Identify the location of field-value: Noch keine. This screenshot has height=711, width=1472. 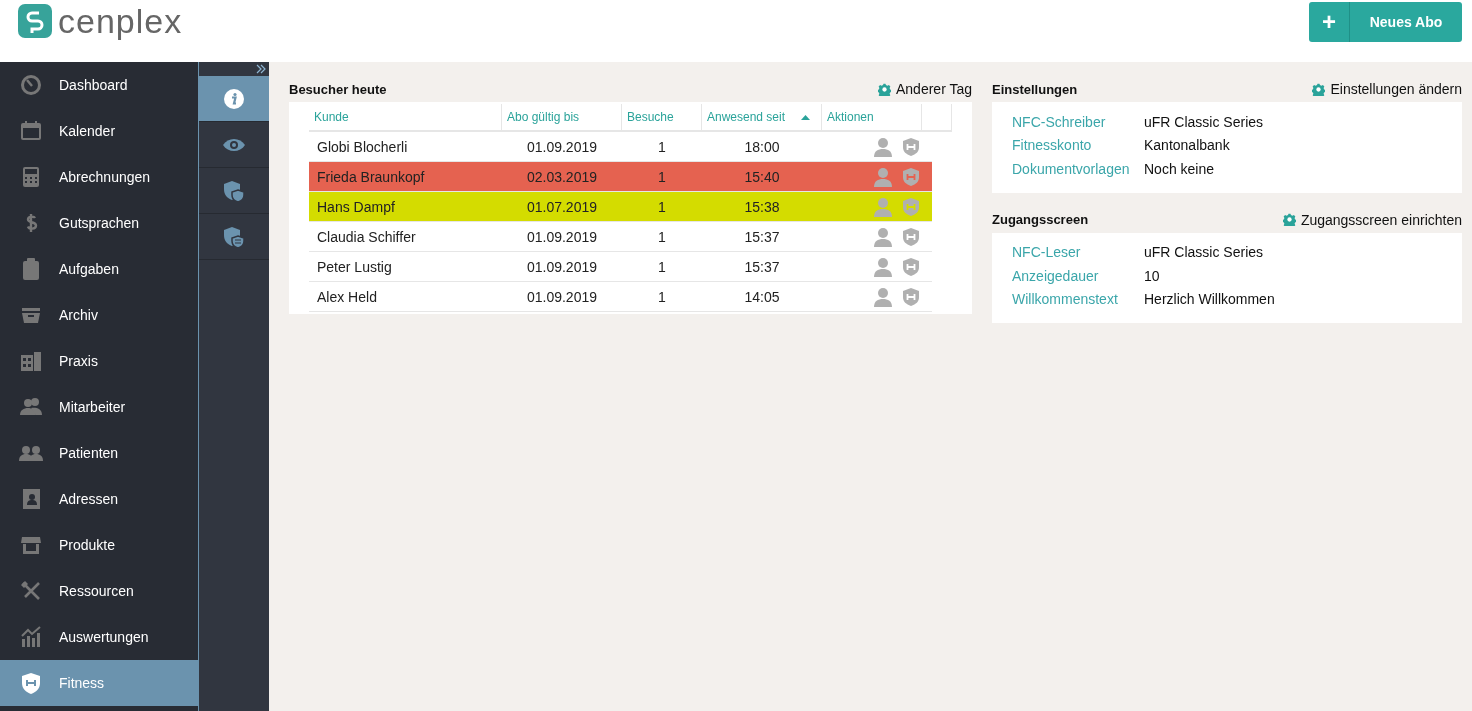
(1179, 168).